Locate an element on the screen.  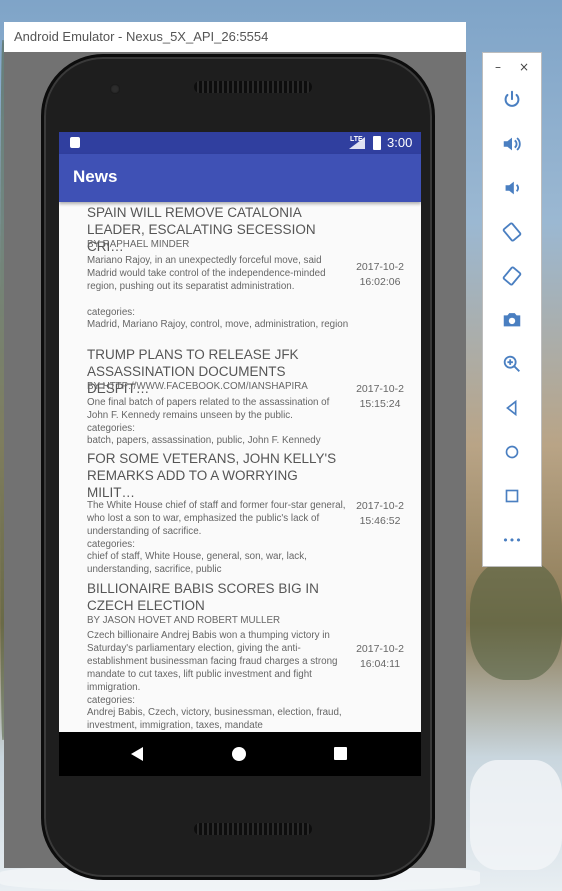
power-icon is located at coordinates (512, 98).